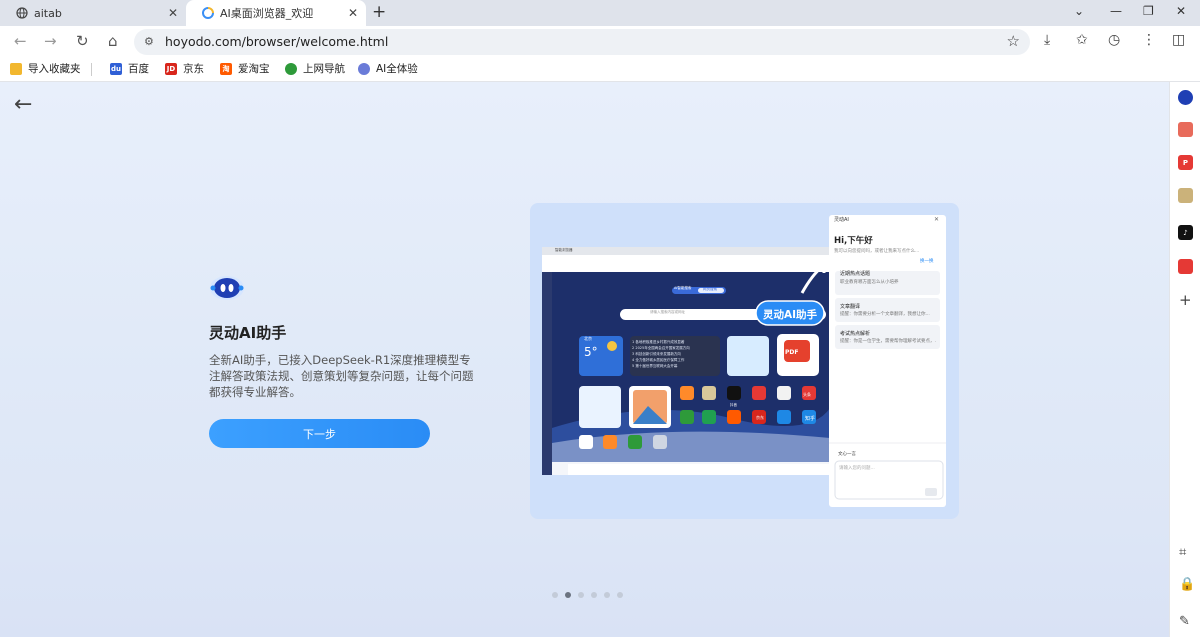 This screenshot has height=637, width=1200. Describe the element at coordinates (655, 366) in the screenshot. I see `mini-news-item: 5 第十届世界互联网大会开幕` at that location.